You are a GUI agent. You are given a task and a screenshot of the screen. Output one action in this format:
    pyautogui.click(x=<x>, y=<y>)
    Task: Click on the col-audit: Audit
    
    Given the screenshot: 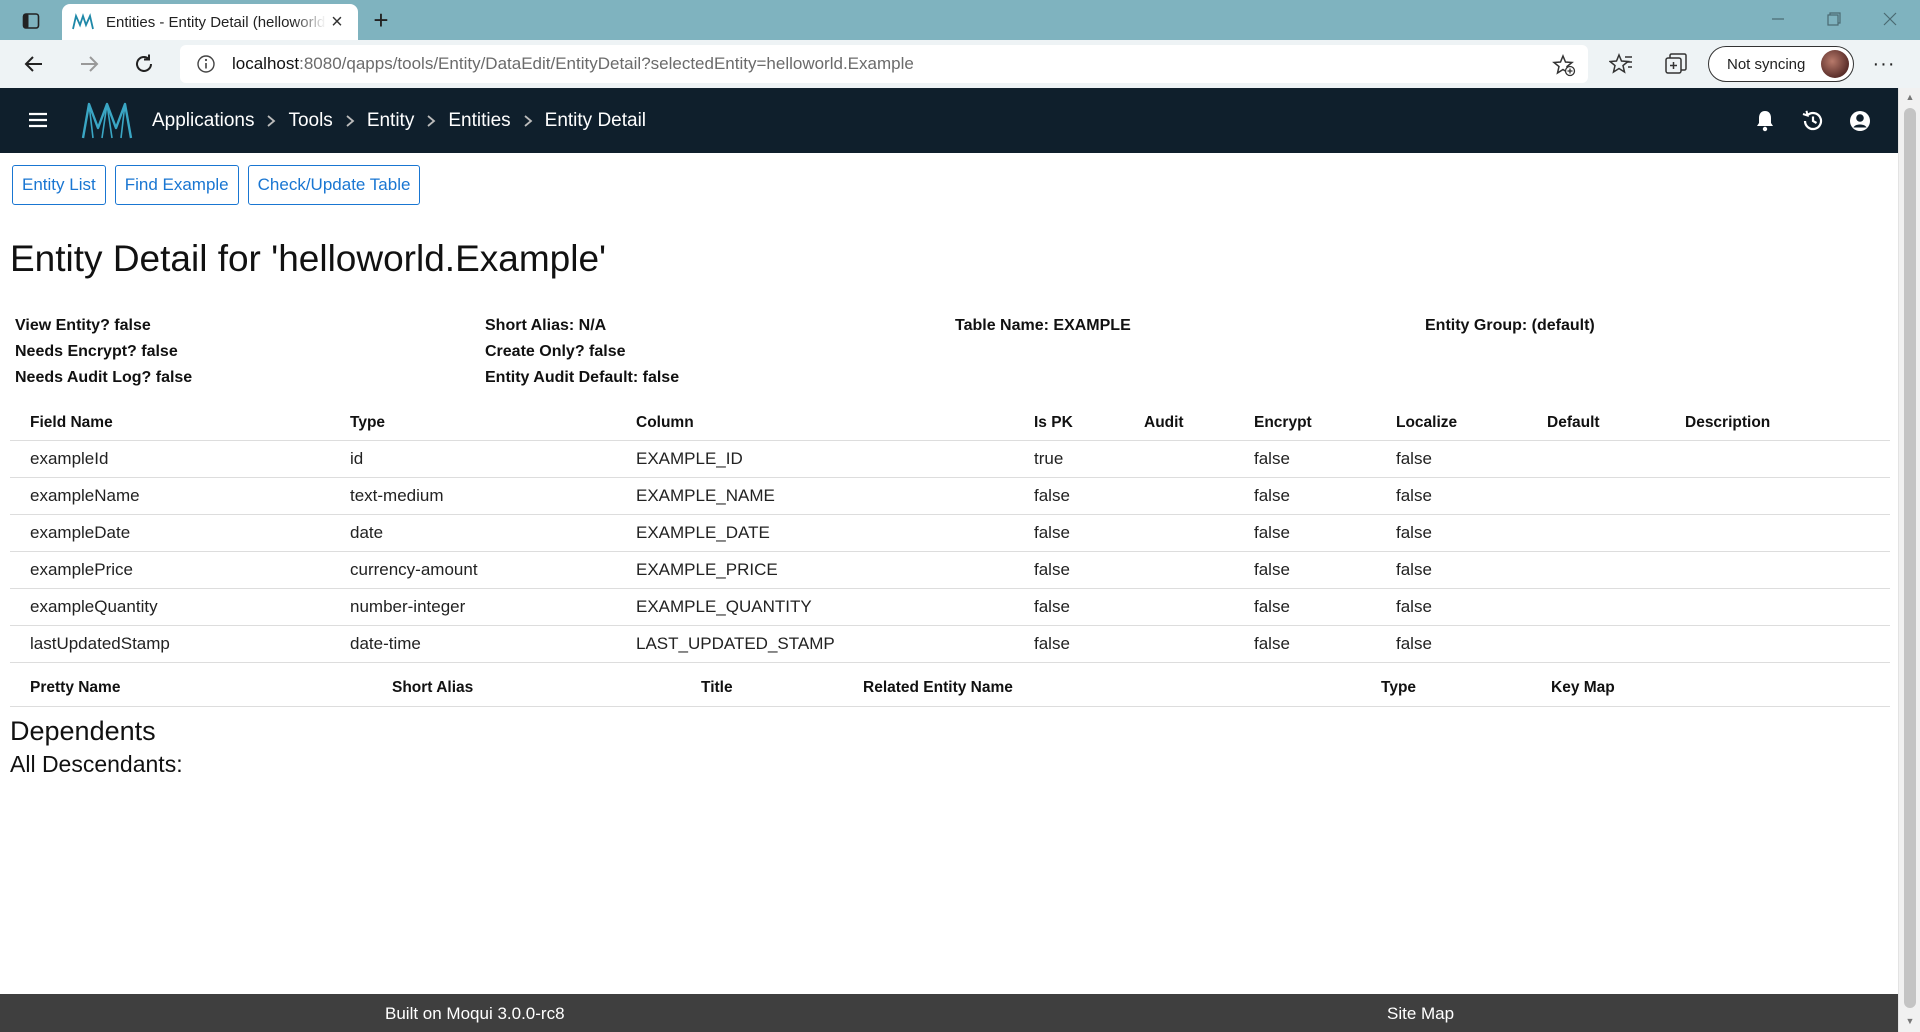 What is the action you would take?
    pyautogui.click(x=1179, y=423)
    